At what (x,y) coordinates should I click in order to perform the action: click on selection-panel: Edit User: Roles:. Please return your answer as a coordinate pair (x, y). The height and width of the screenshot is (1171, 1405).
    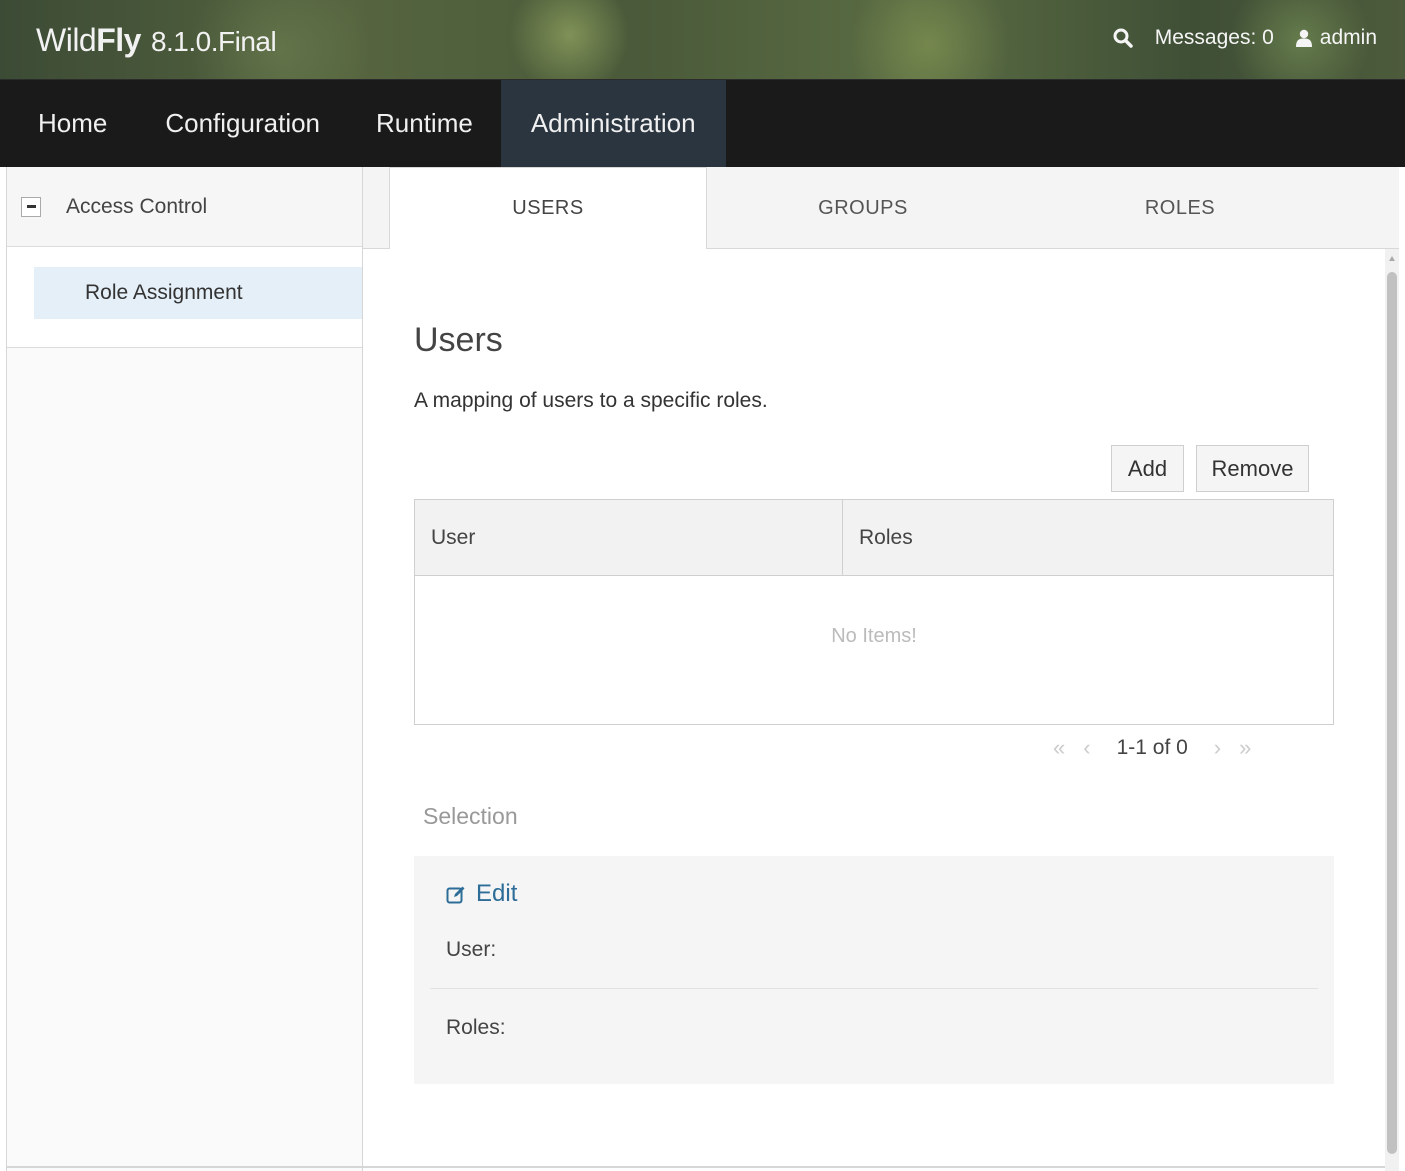
    Looking at the image, I should click on (874, 970).